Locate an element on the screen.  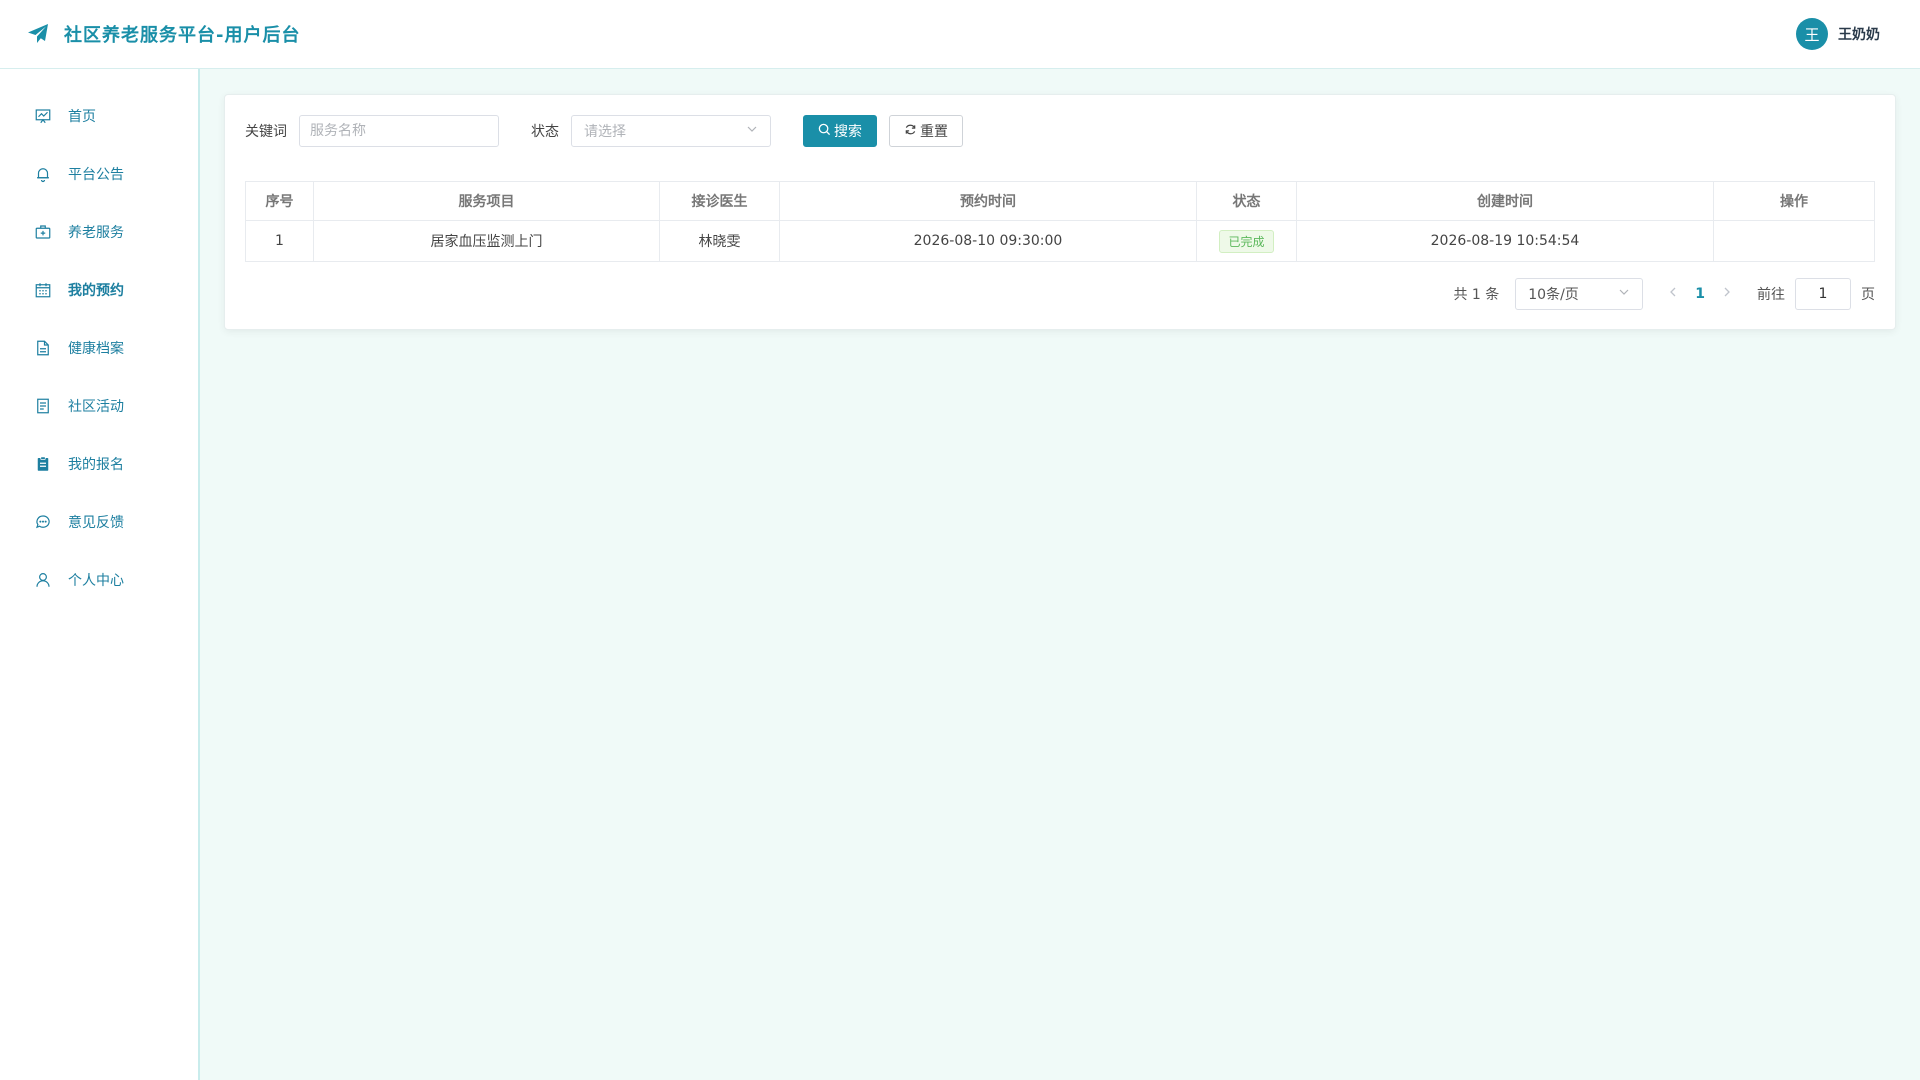
search-button: 搜索 is located at coordinates (840, 131).